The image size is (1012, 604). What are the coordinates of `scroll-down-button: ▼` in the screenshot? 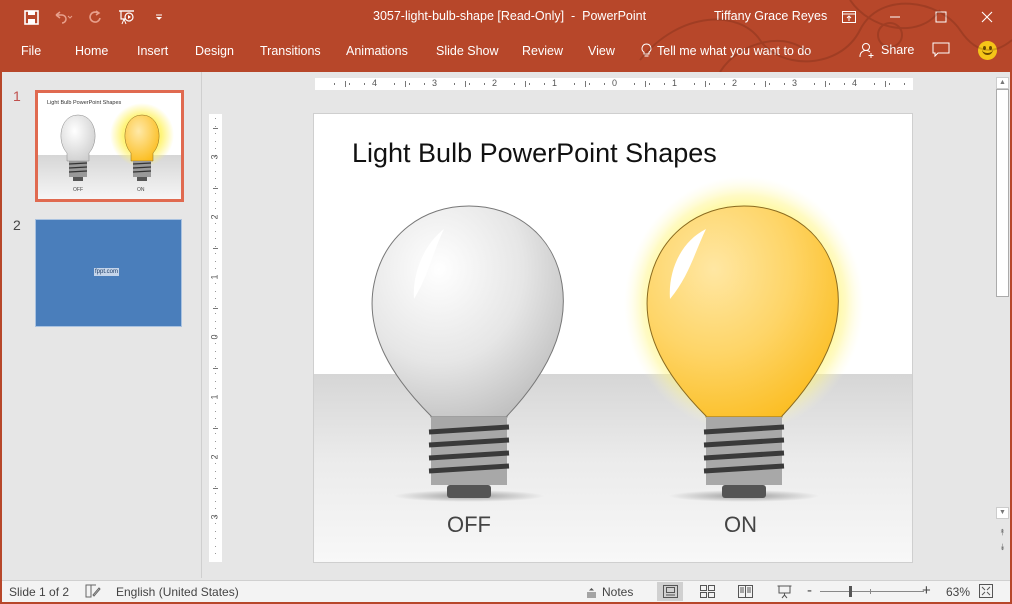 It's located at (1002, 513).